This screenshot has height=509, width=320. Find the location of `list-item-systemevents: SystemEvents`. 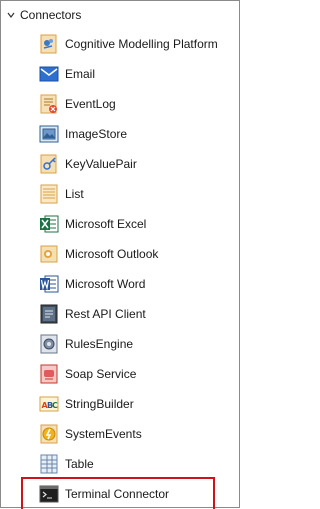

list-item-systemevents: SystemEvents is located at coordinates (137, 434).